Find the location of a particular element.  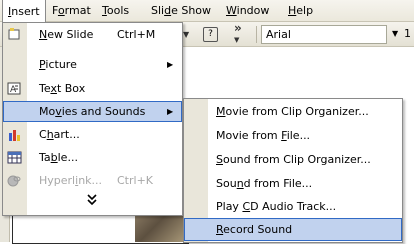

menu-slideshow-label: e Show is located at coordinates (191, 10).